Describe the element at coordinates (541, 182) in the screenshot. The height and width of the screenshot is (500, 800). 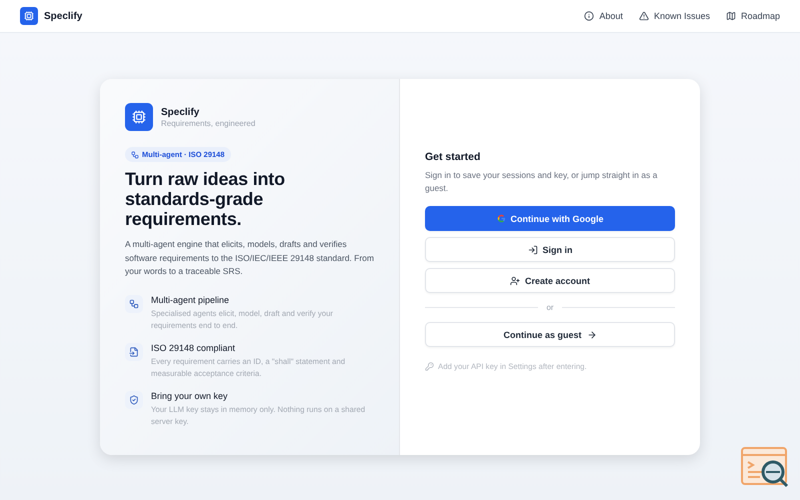
I see `auth-subtitle: Sign in to save your sessions and key, or jump straight in as a guest.` at that location.